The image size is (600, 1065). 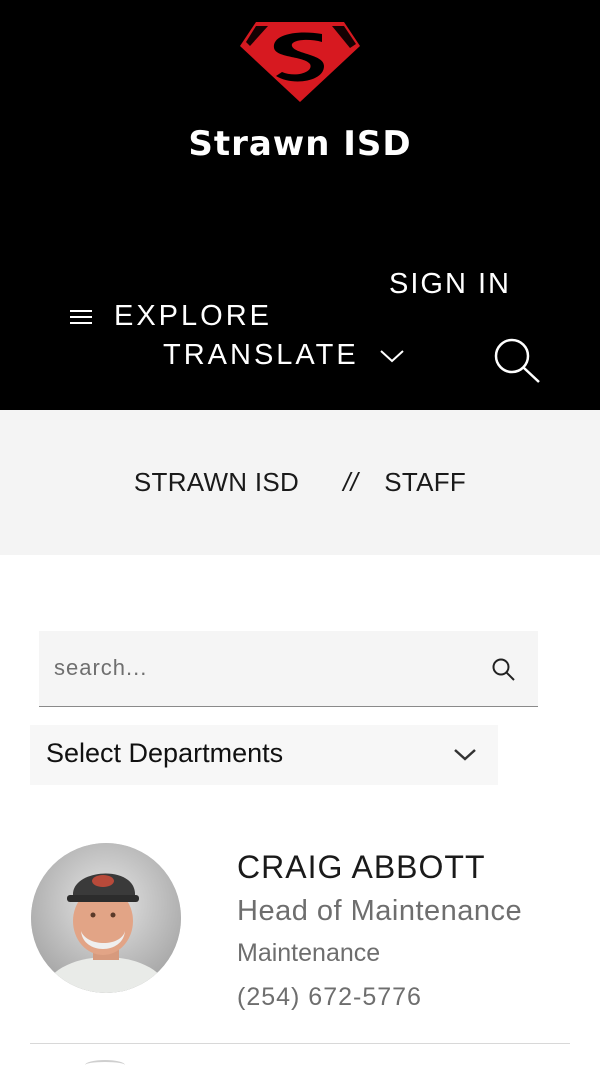 What do you see at coordinates (300, 62) in the screenshot?
I see `superman-shield-logo` at bounding box center [300, 62].